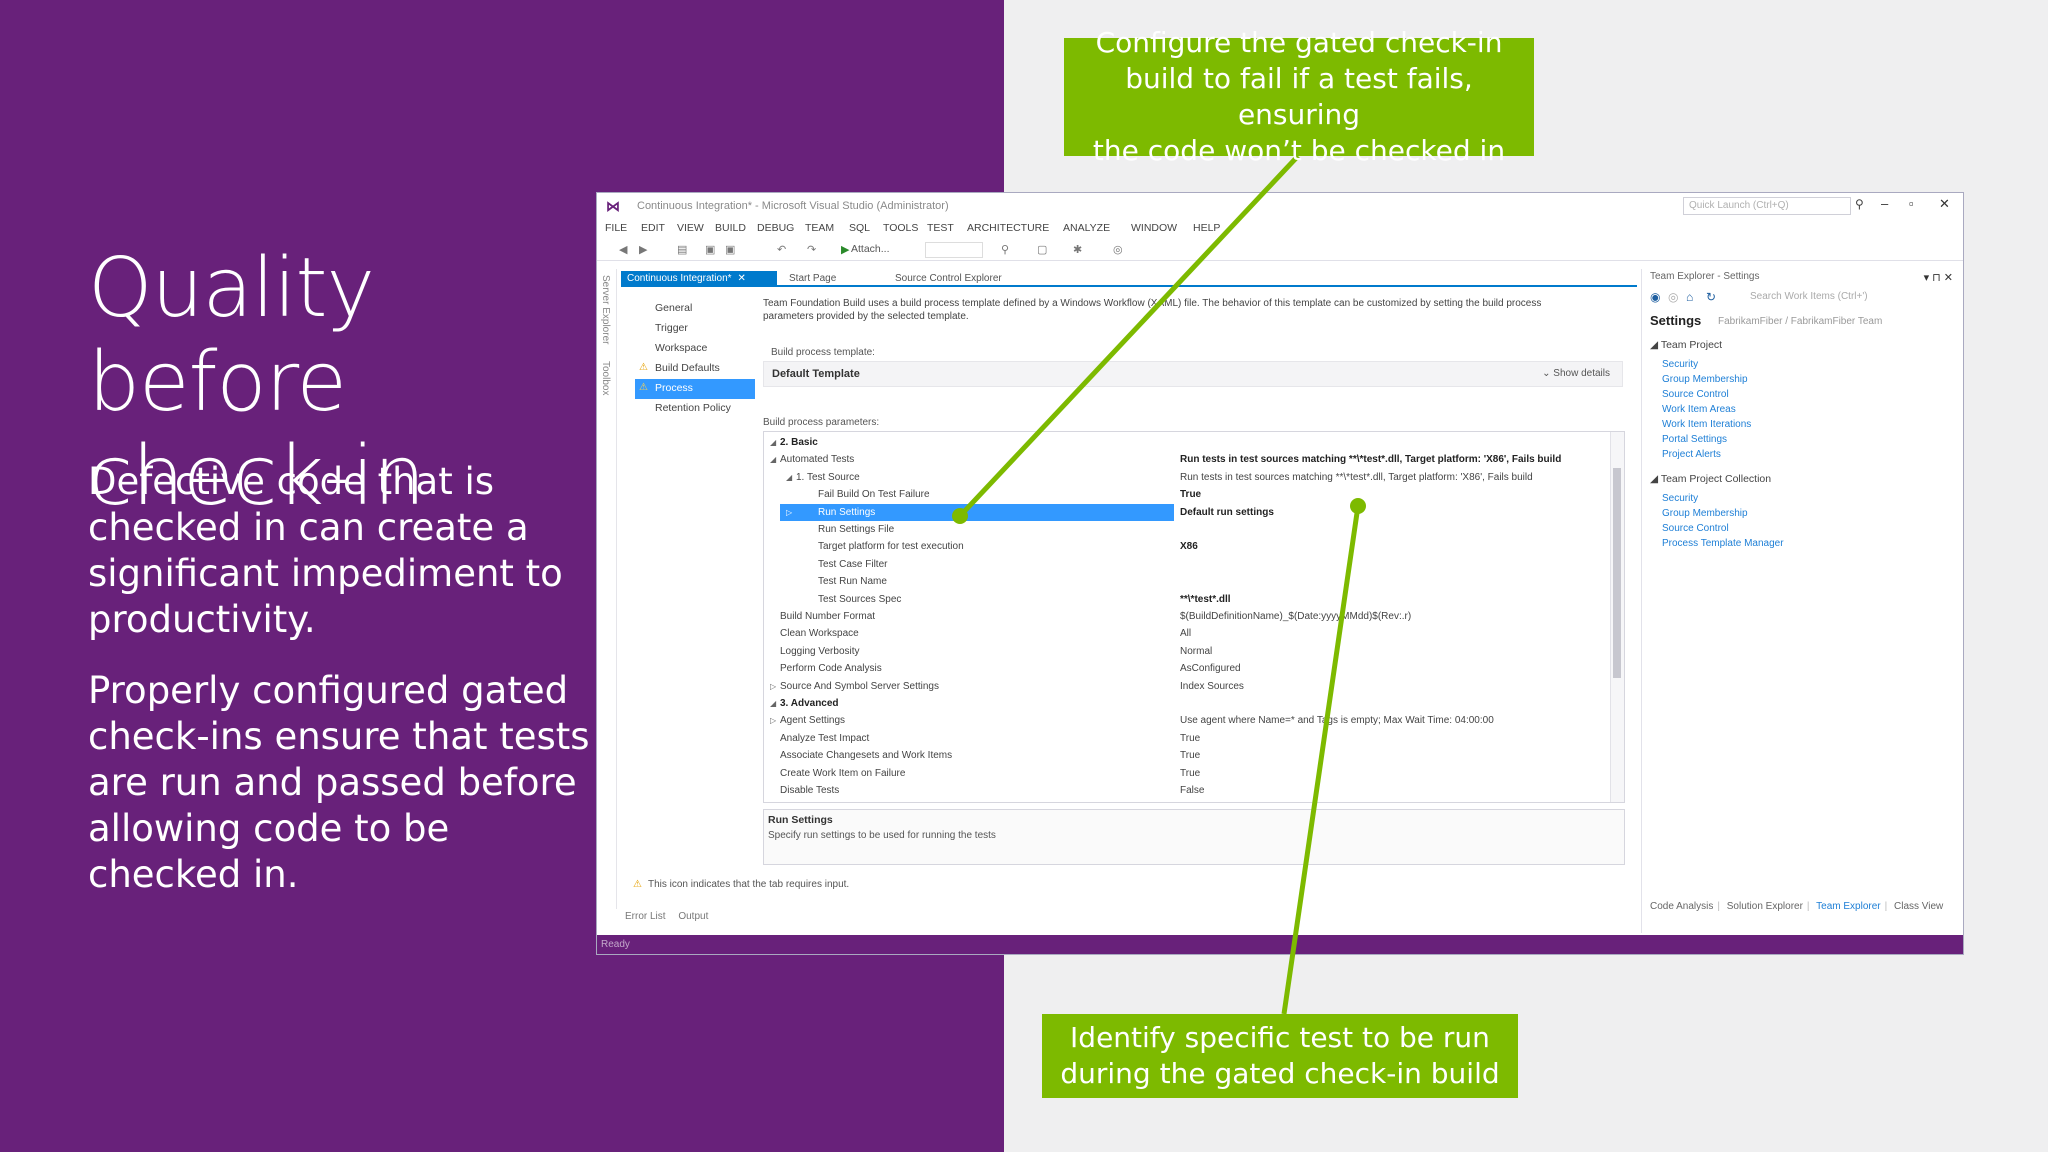 The height and width of the screenshot is (1152, 2048). Describe the element at coordinates (1848, 906) in the screenshot. I see `tab-team-explorer: Team Explorer` at that location.